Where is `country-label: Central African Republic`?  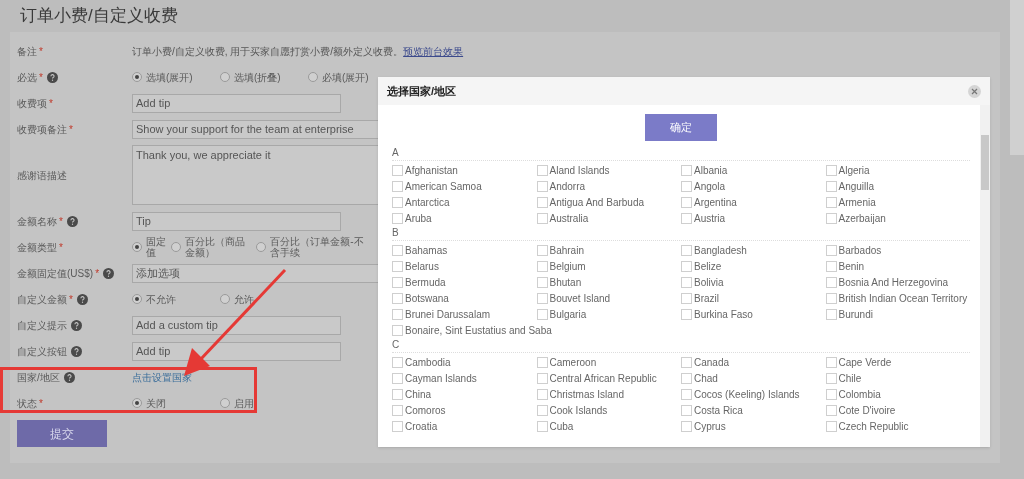 country-label: Central African Republic is located at coordinates (603, 378).